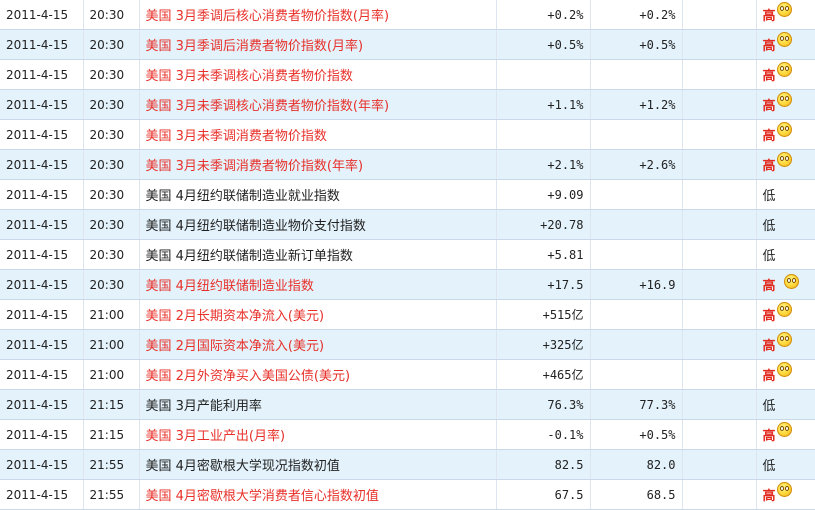  I want to click on previous-value-cell: +17.5, so click(543, 284).